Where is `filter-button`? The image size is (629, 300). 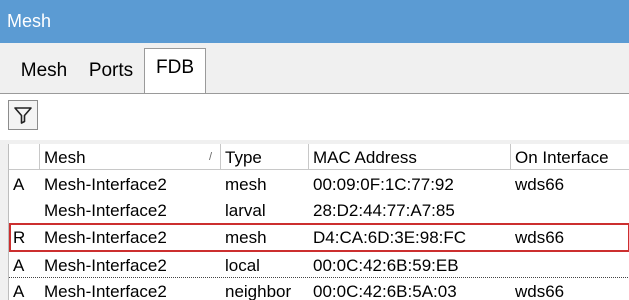
filter-button is located at coordinates (23, 115).